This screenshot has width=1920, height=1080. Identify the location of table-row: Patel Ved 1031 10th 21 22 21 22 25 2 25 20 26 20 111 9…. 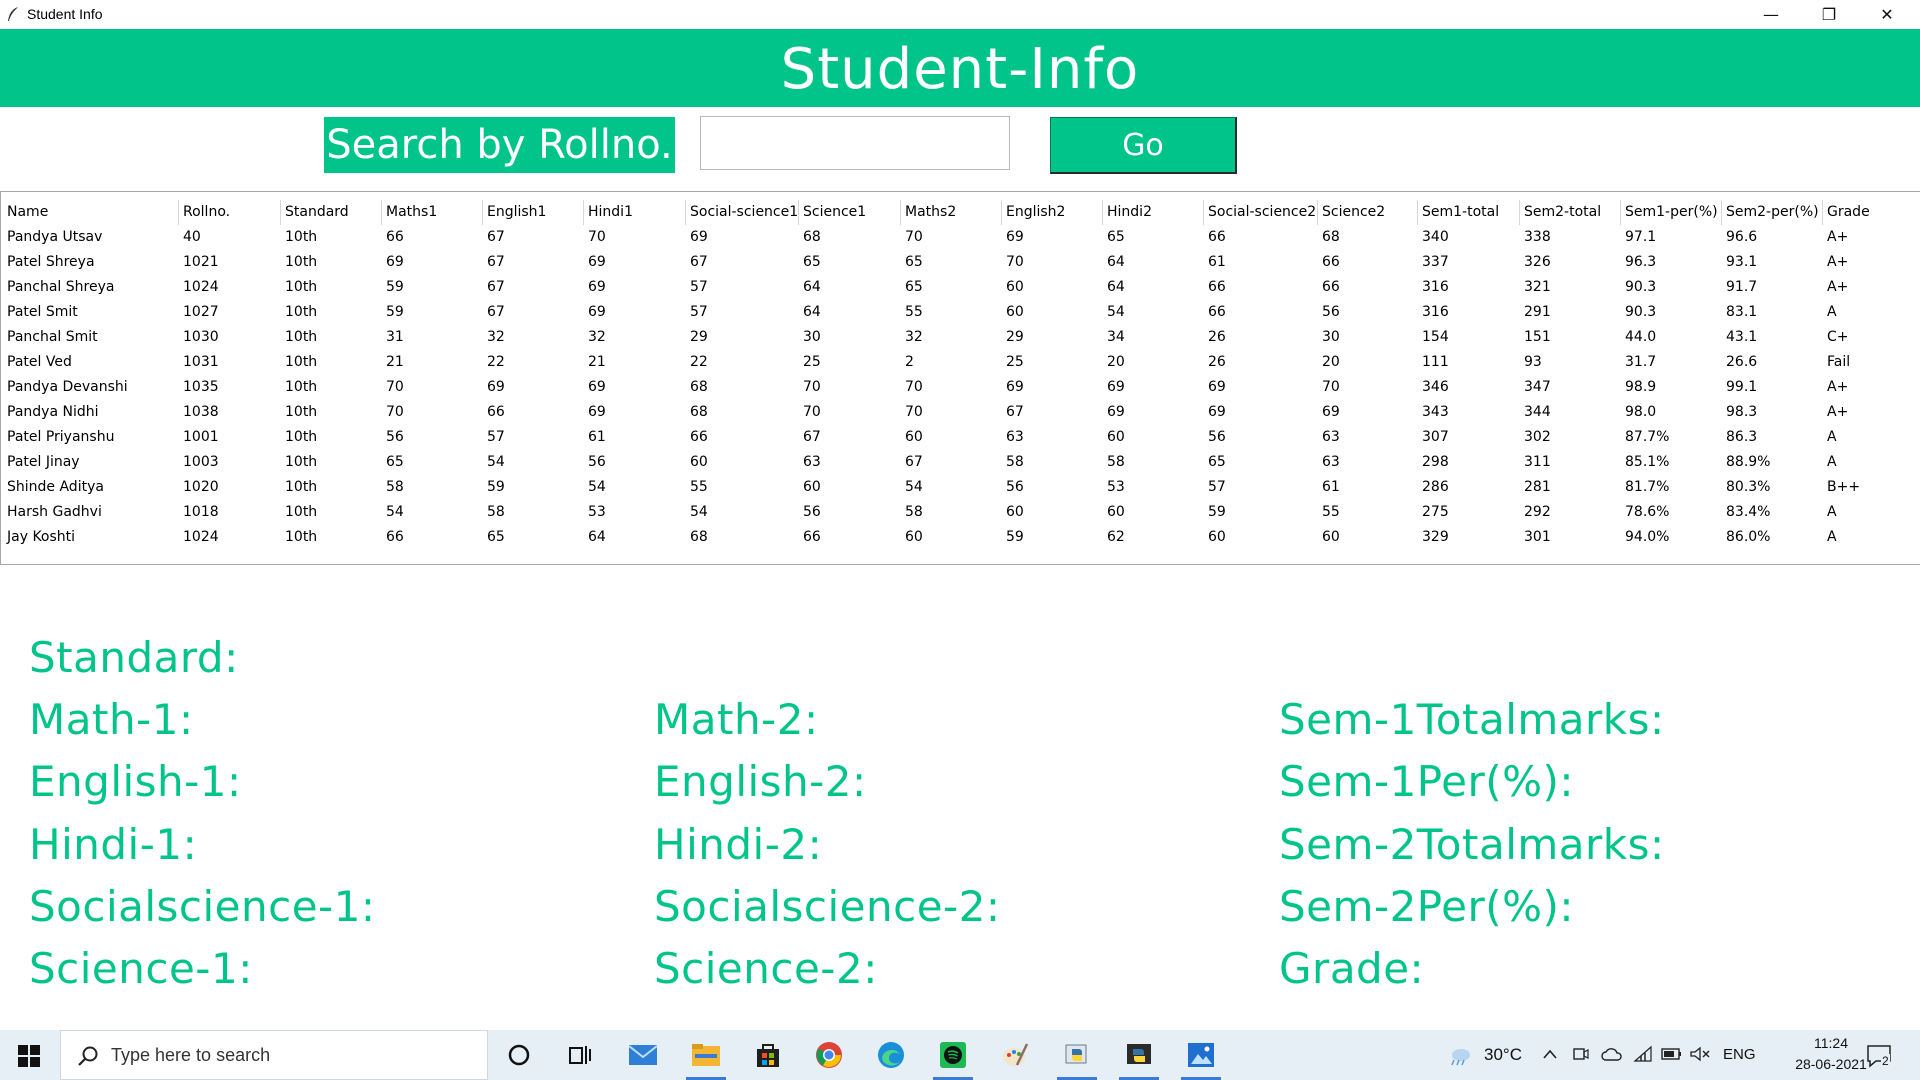
(960, 362).